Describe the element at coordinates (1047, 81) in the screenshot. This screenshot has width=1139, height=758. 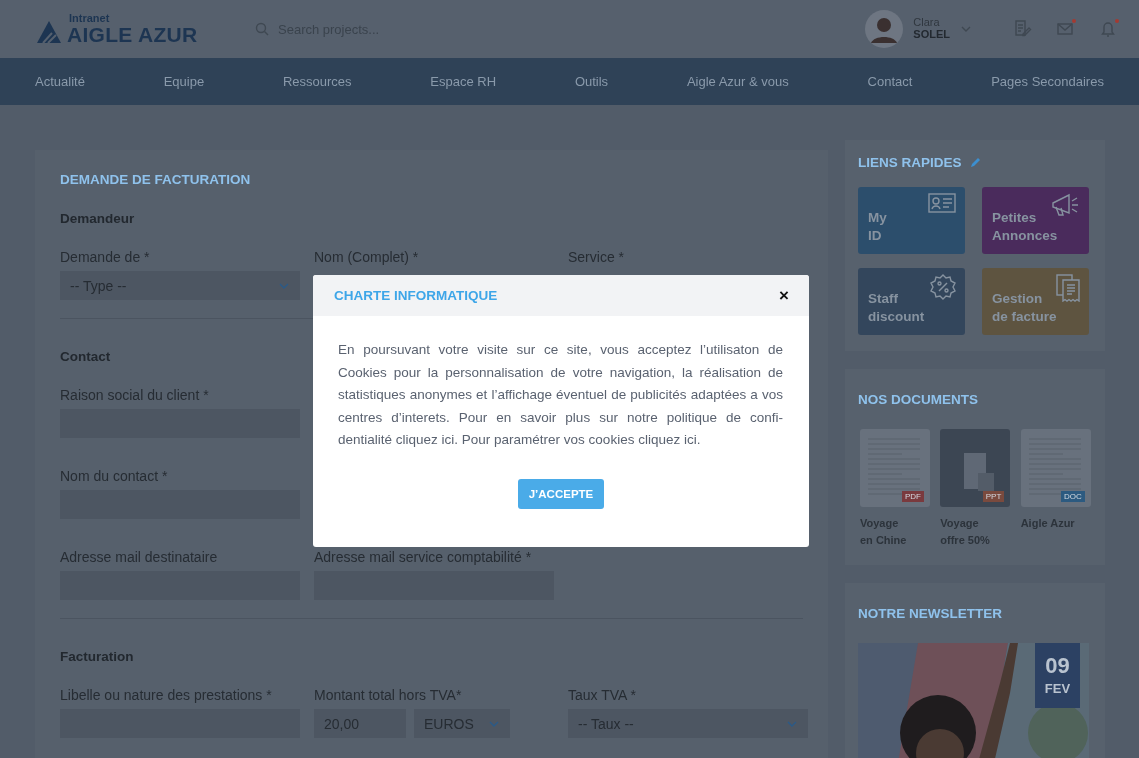
I see `nav-link: Pages Secondaires` at that location.